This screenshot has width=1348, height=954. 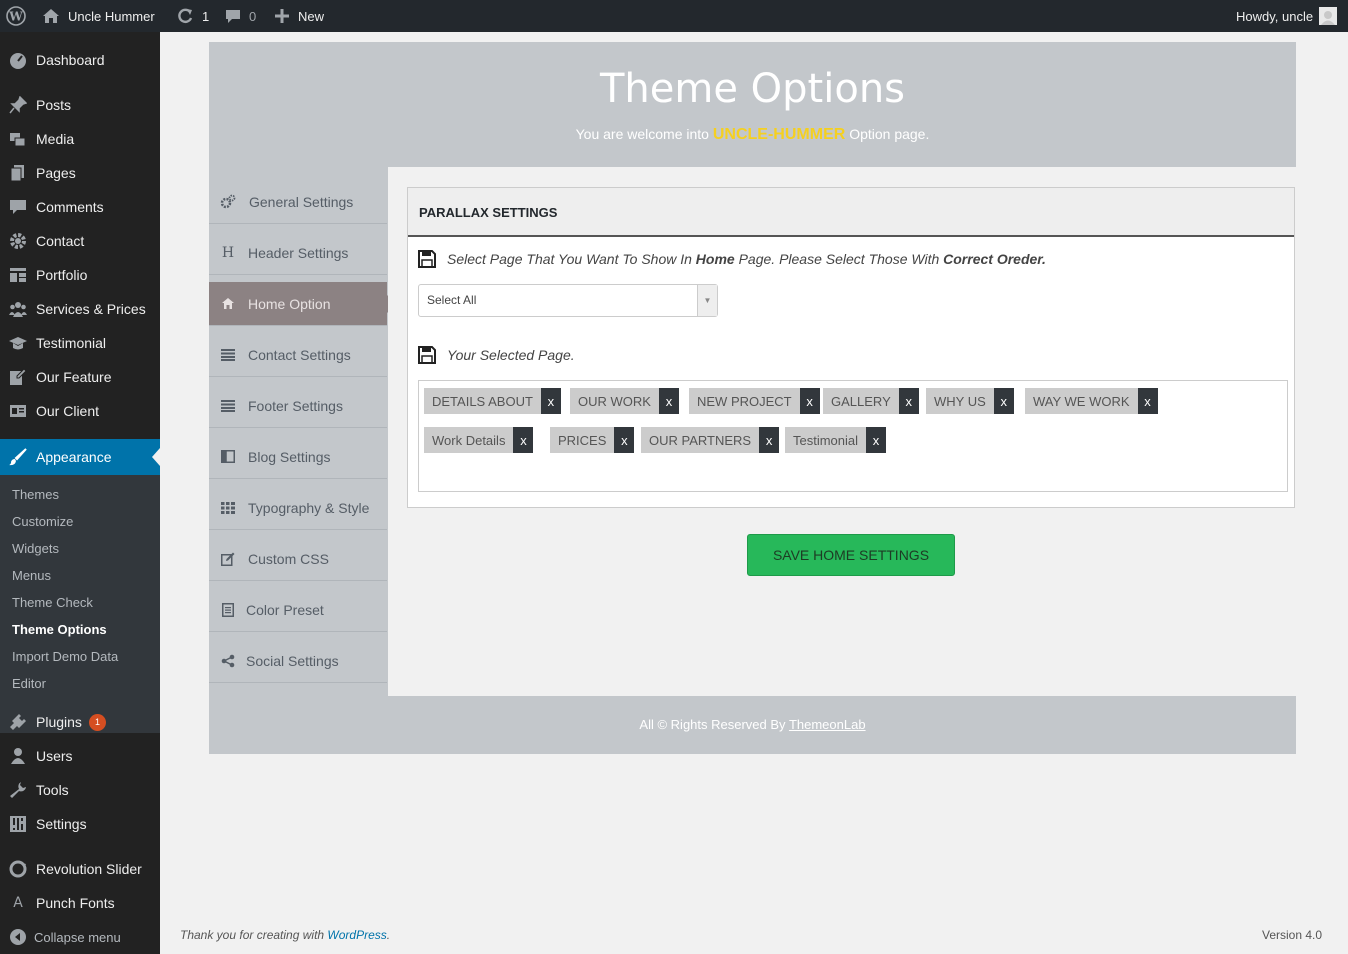 I want to click on page-select-dropdown: Select All ▼, so click(x=568, y=300).